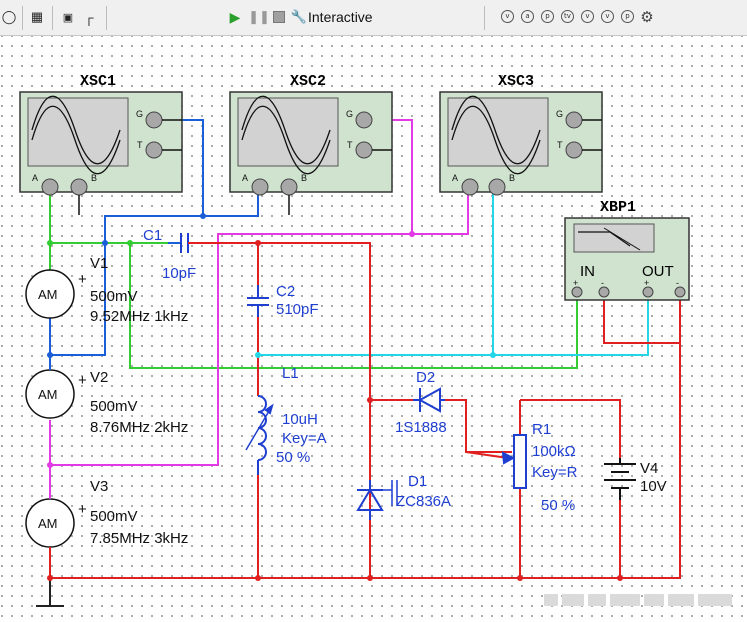  What do you see at coordinates (618, 207) in the screenshot?
I see `xbp1-label: XBP1` at bounding box center [618, 207].